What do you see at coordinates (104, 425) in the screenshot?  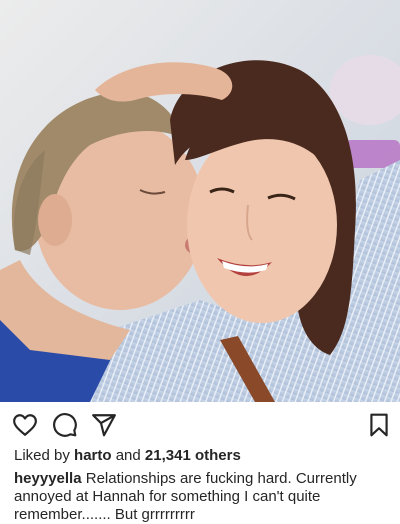 I see `paper-plane-icon` at bounding box center [104, 425].